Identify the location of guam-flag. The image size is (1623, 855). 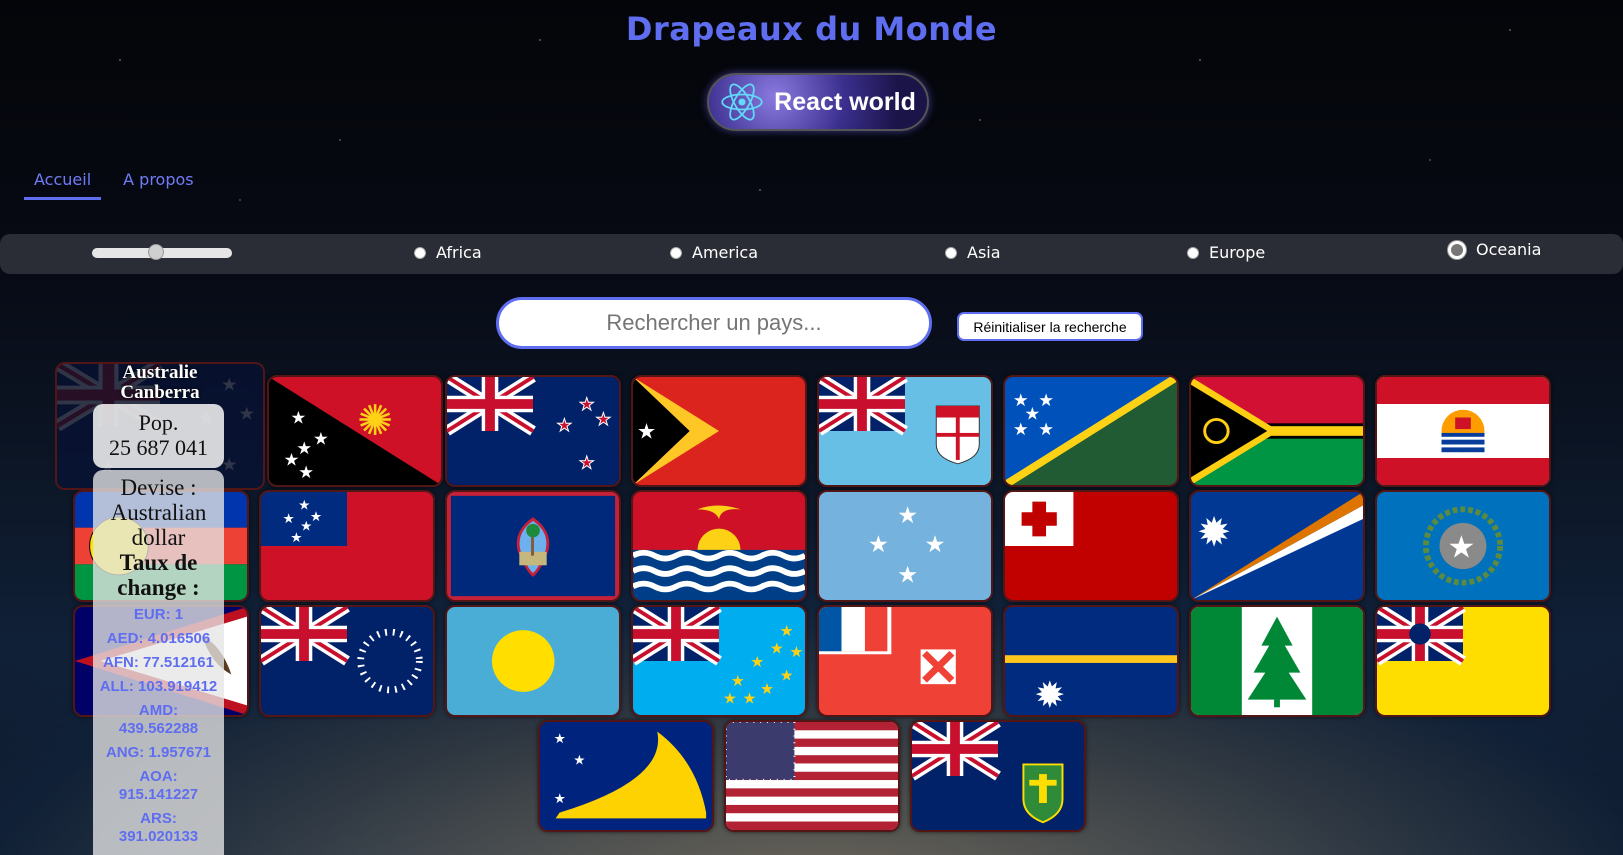
(533, 546).